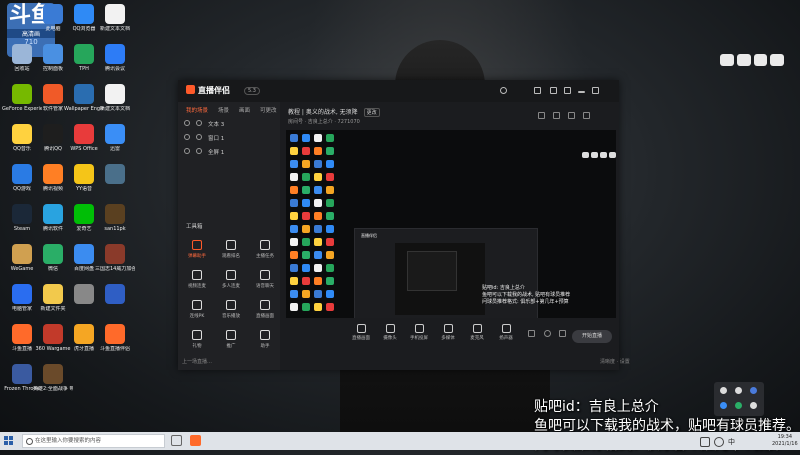  What do you see at coordinates (115, 269) in the screenshot?
I see `desktop-icon-label: 三国志14威力加强版` at bounding box center [115, 269].